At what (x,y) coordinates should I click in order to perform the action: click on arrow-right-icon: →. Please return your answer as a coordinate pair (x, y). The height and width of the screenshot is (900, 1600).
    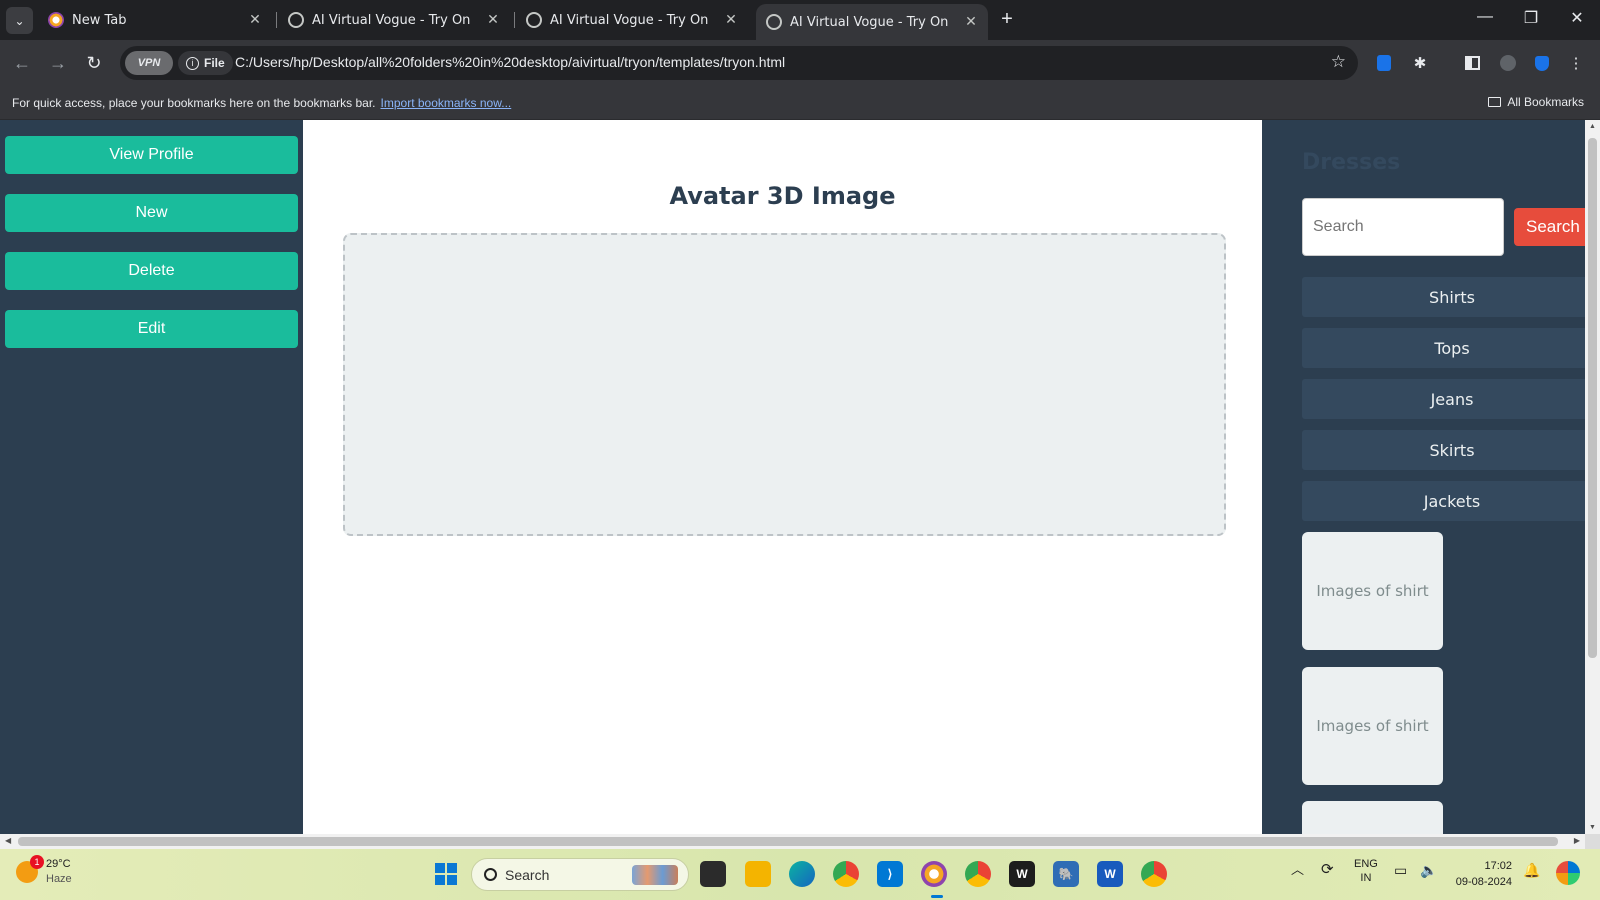
    Looking at the image, I should click on (58, 62).